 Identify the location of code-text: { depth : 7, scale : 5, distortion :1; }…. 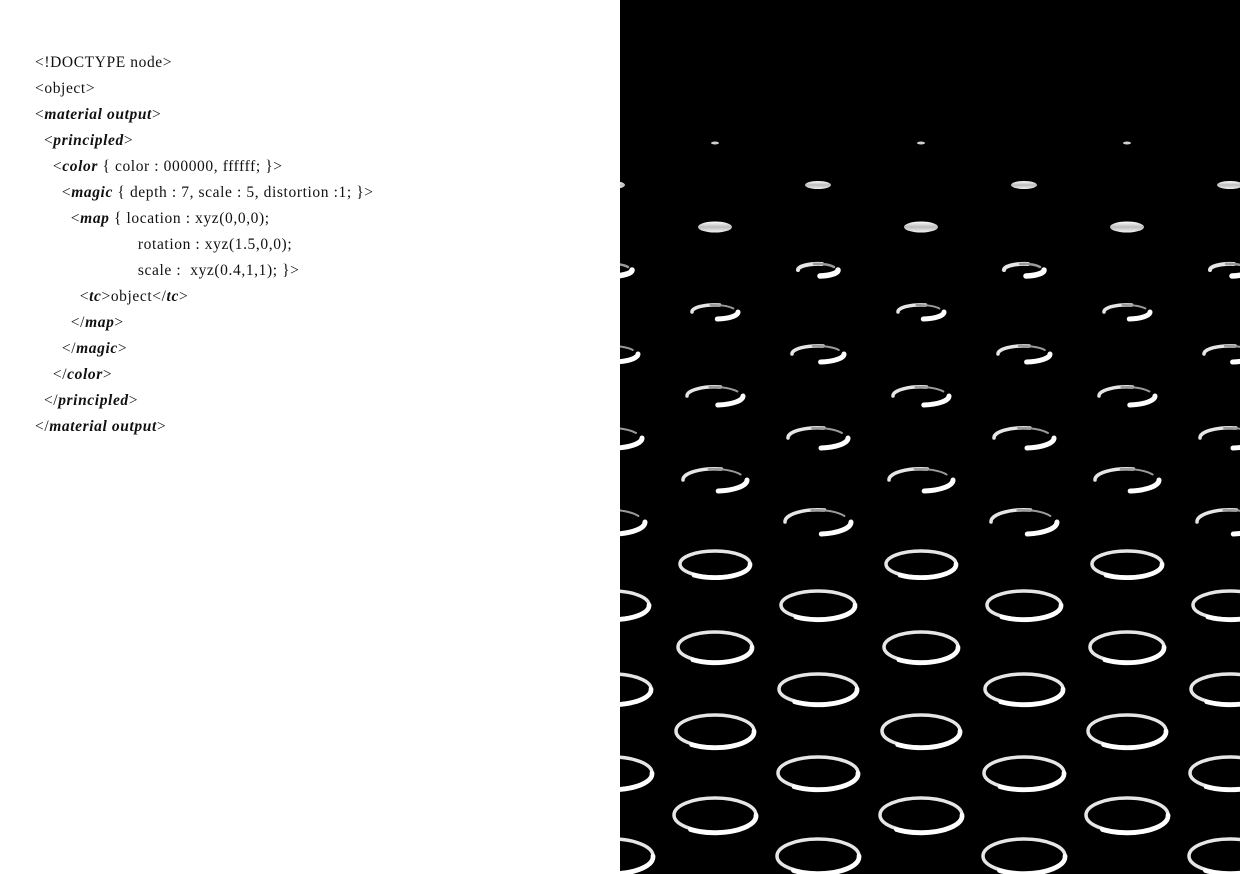
(243, 192).